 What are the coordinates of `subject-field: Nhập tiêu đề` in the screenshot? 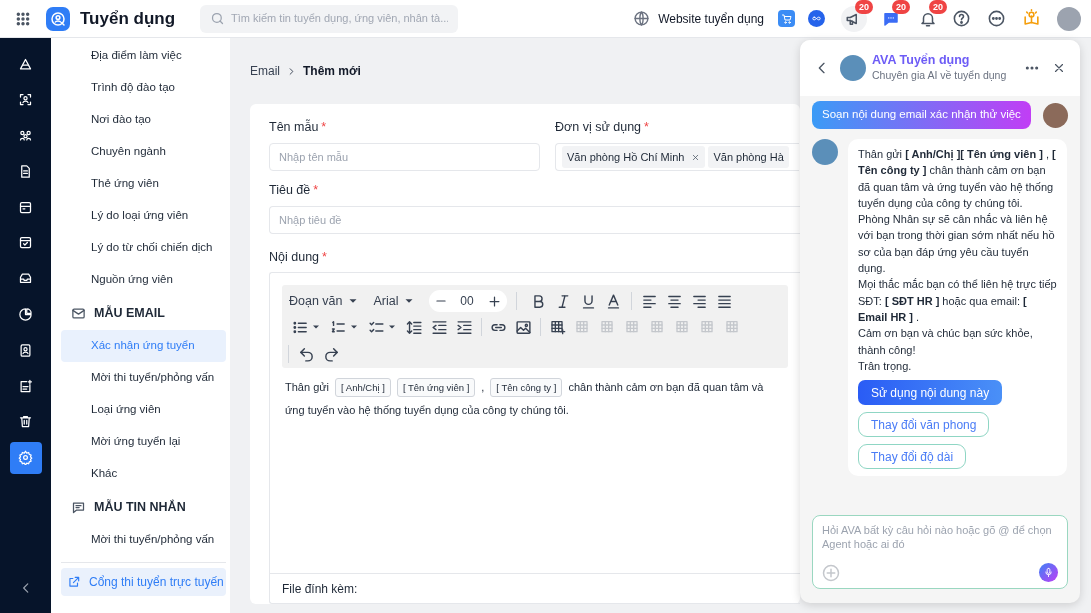 It's located at (534, 220).